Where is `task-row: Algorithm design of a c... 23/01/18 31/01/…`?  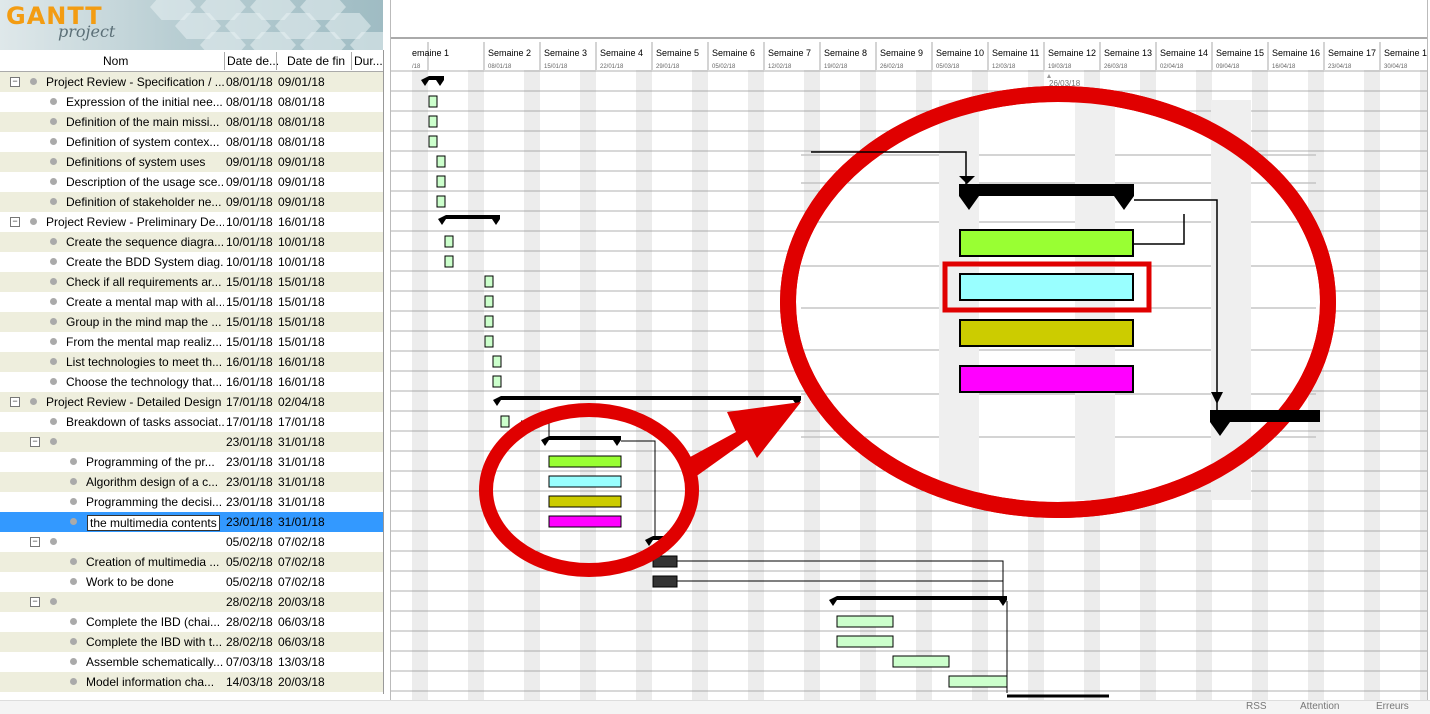 task-row: Algorithm design of a c... 23/01/18 31/01/… is located at coordinates (191, 482).